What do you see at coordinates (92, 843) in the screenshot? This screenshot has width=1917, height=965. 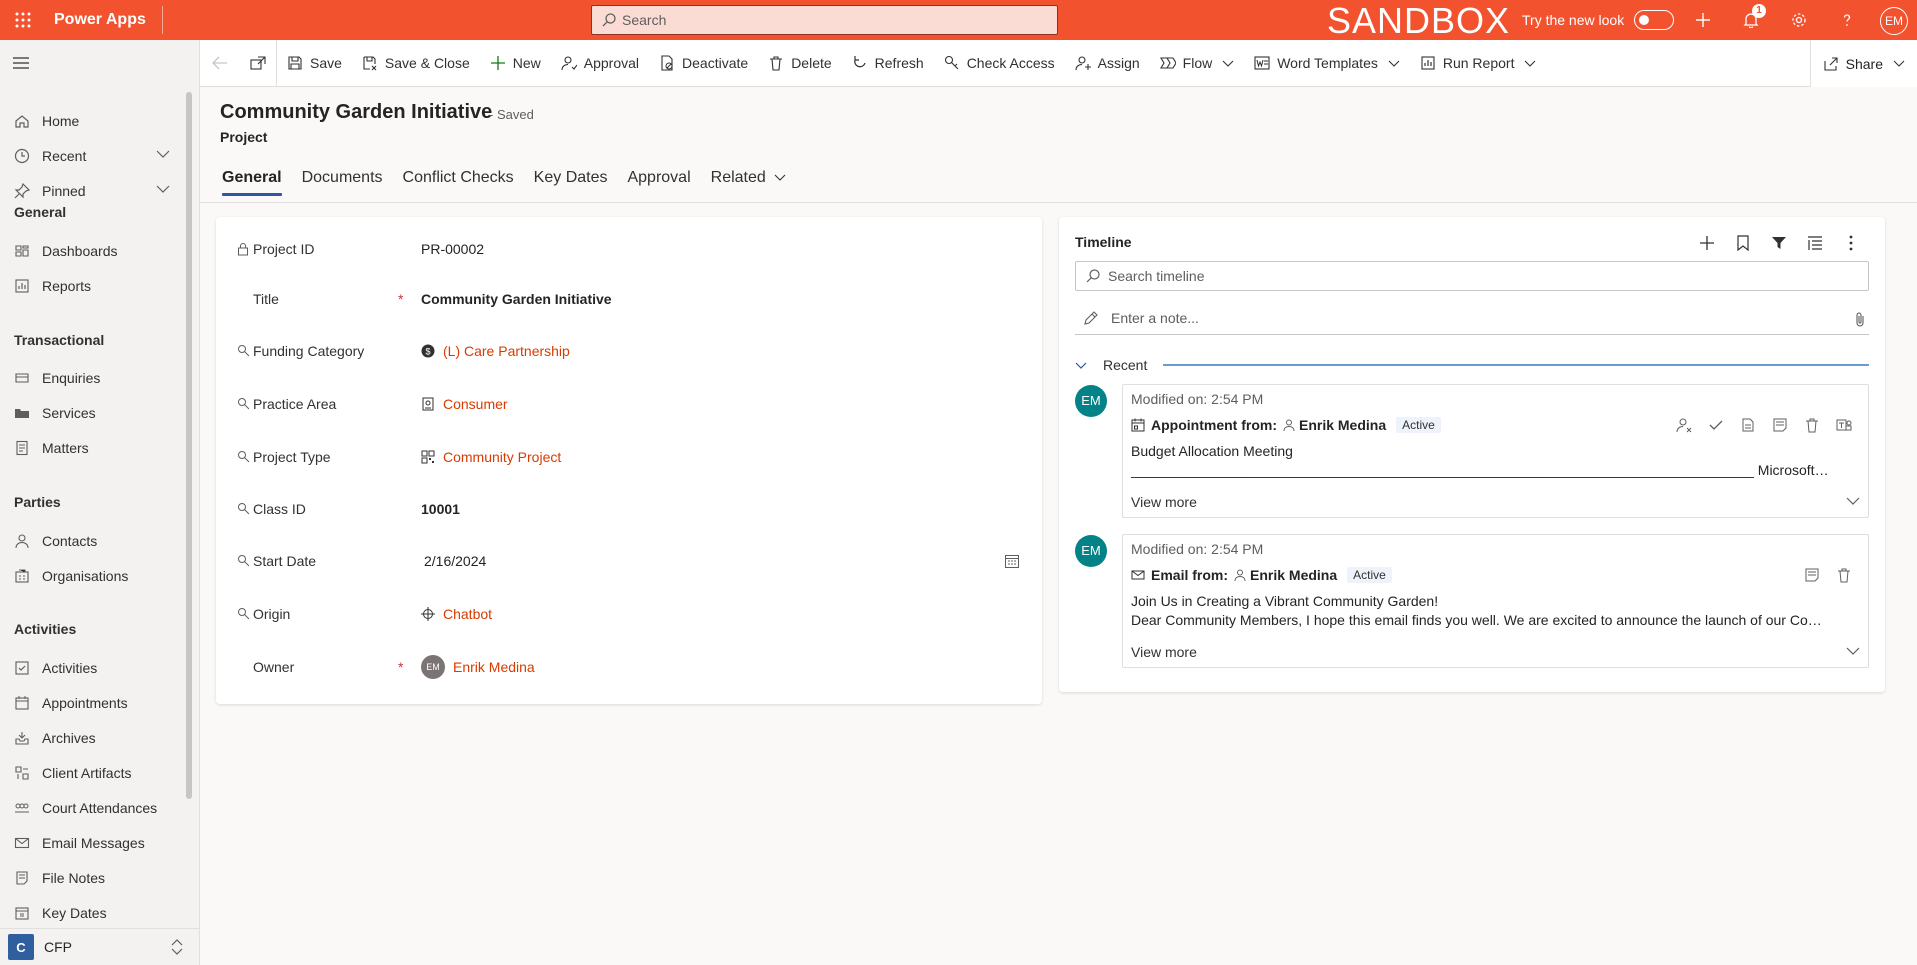 I see `nav-item-email-messages: Email Messages` at bounding box center [92, 843].